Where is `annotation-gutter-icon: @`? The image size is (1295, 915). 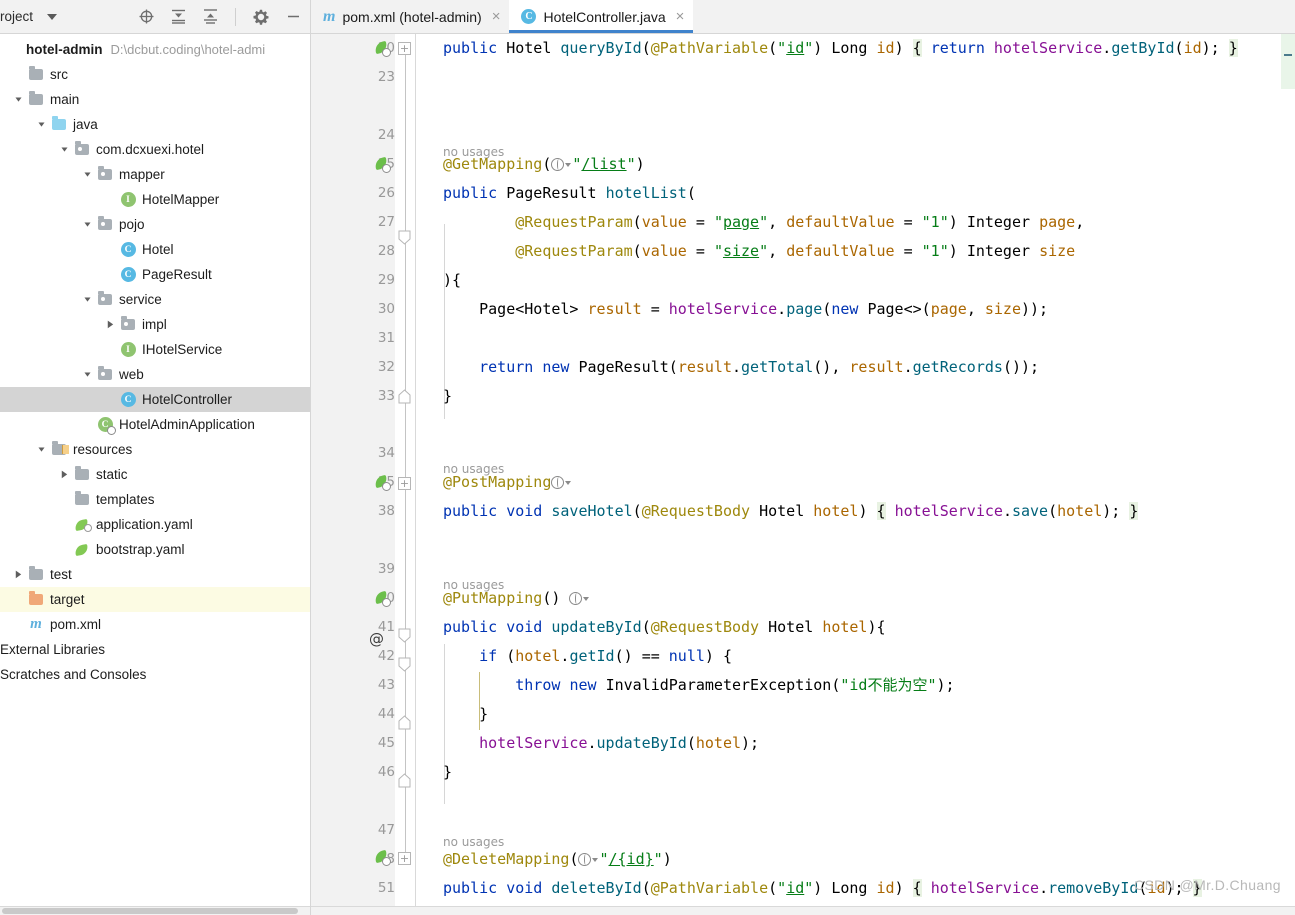
annotation-gutter-icon: @ is located at coordinates (376, 639).